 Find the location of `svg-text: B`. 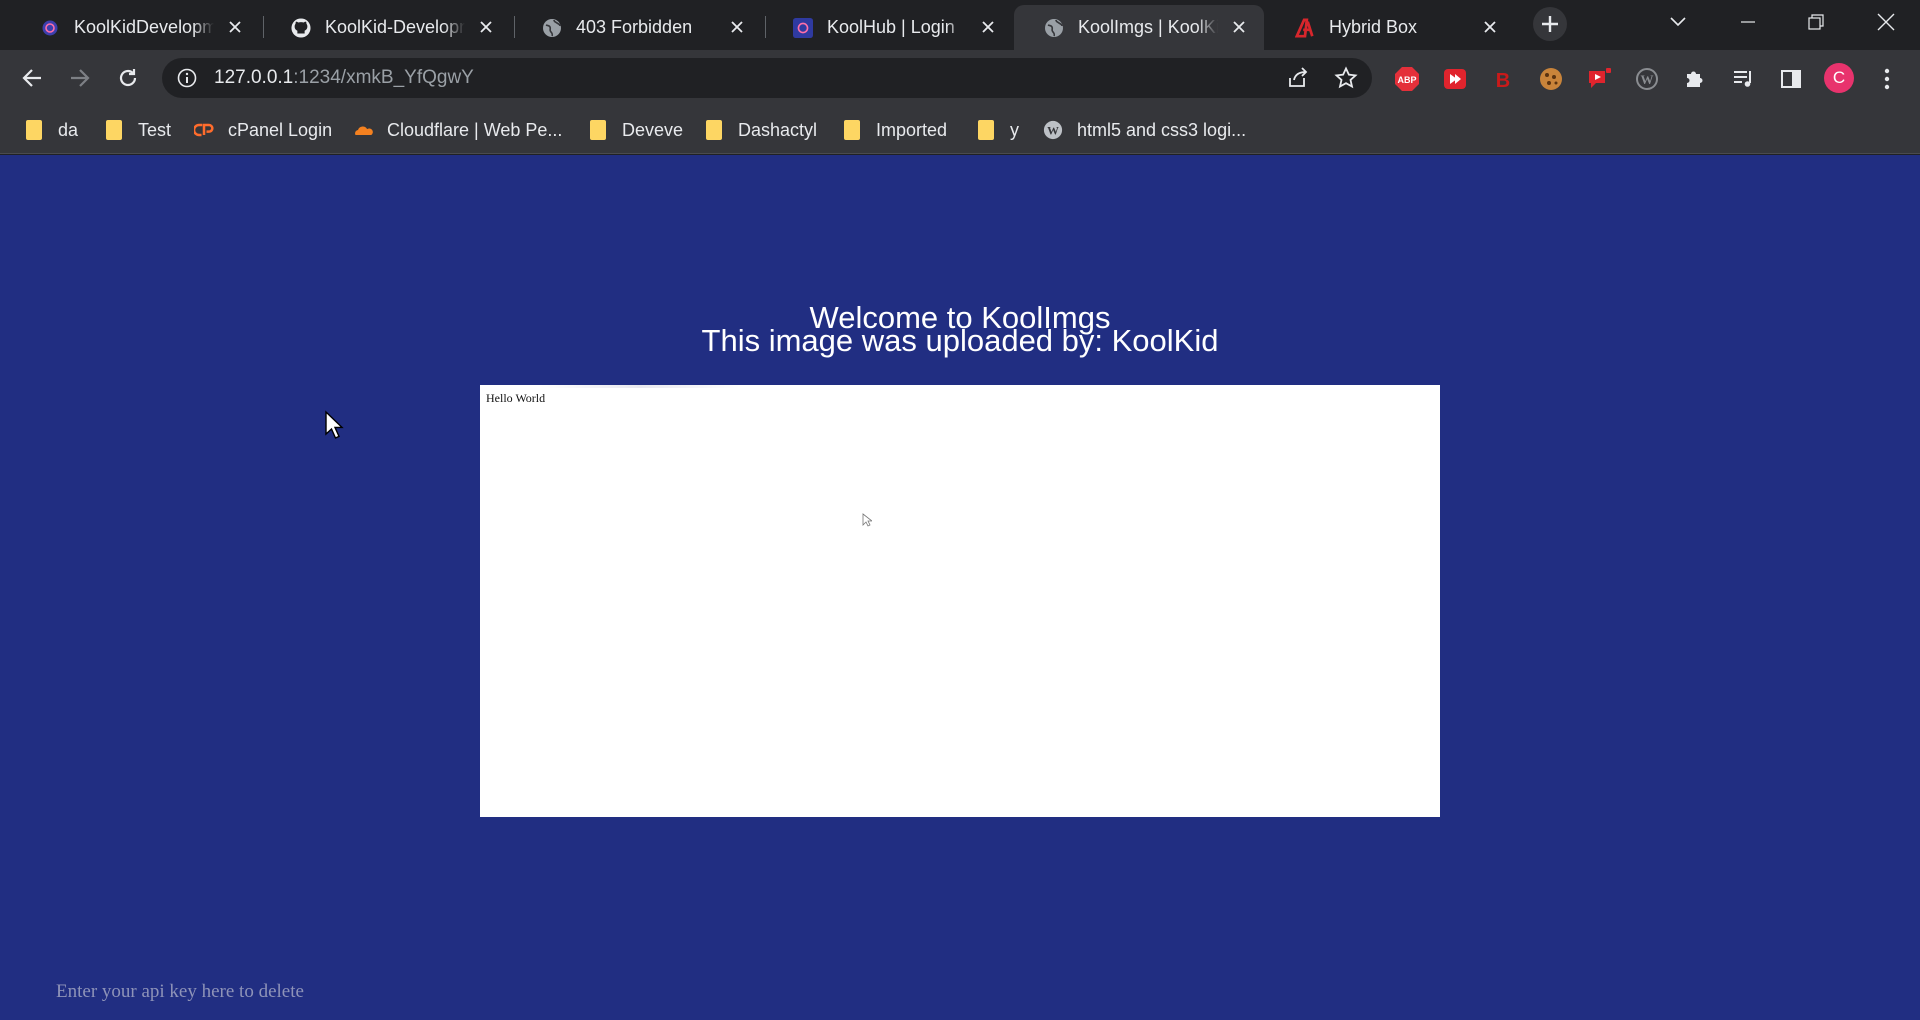

svg-text: B is located at coordinates (1503, 81).